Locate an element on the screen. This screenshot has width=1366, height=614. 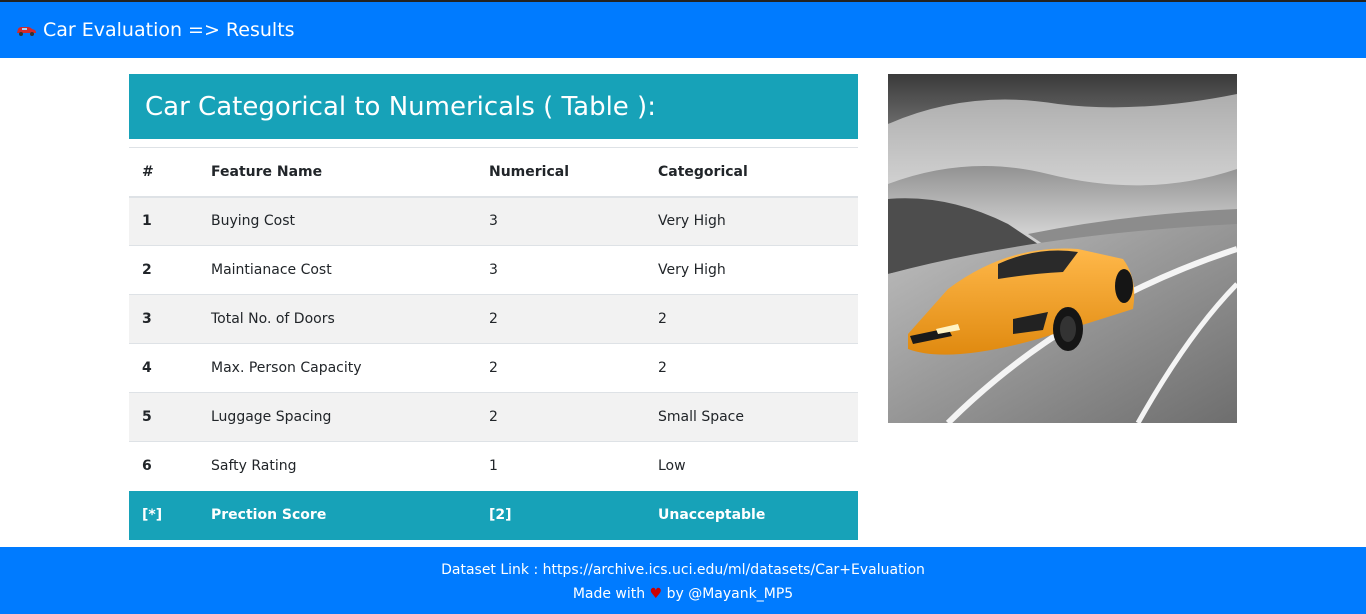
table-row: 2 Maintianace Cost 3 Very High is located at coordinates (493, 270).